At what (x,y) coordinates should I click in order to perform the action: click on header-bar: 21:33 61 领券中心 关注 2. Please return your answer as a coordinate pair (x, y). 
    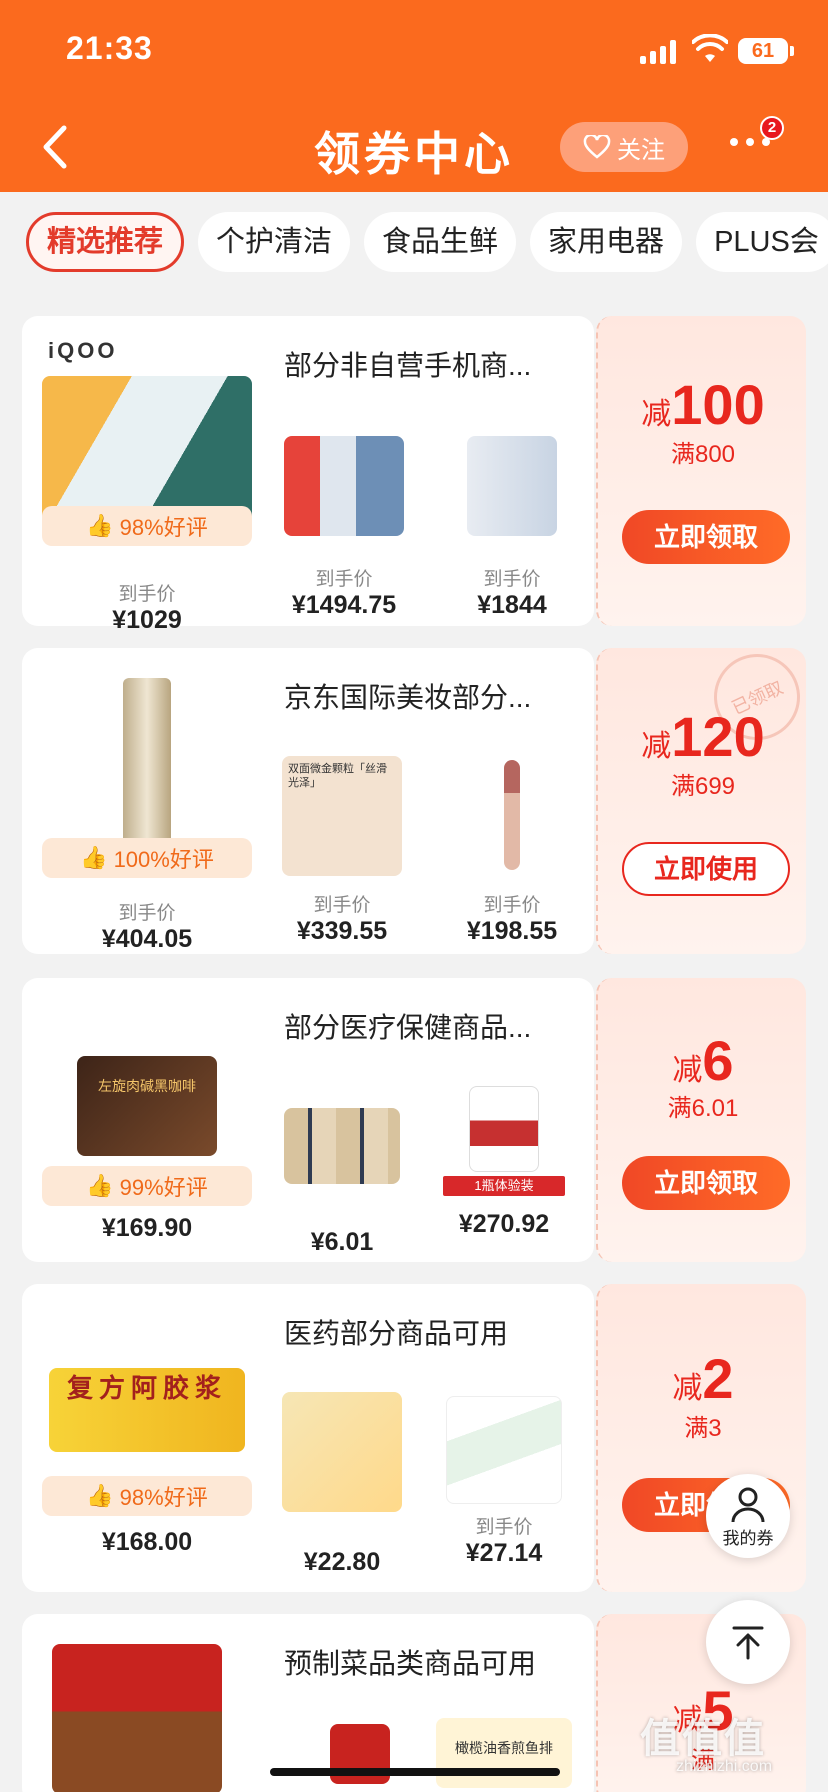
    Looking at the image, I should click on (414, 96).